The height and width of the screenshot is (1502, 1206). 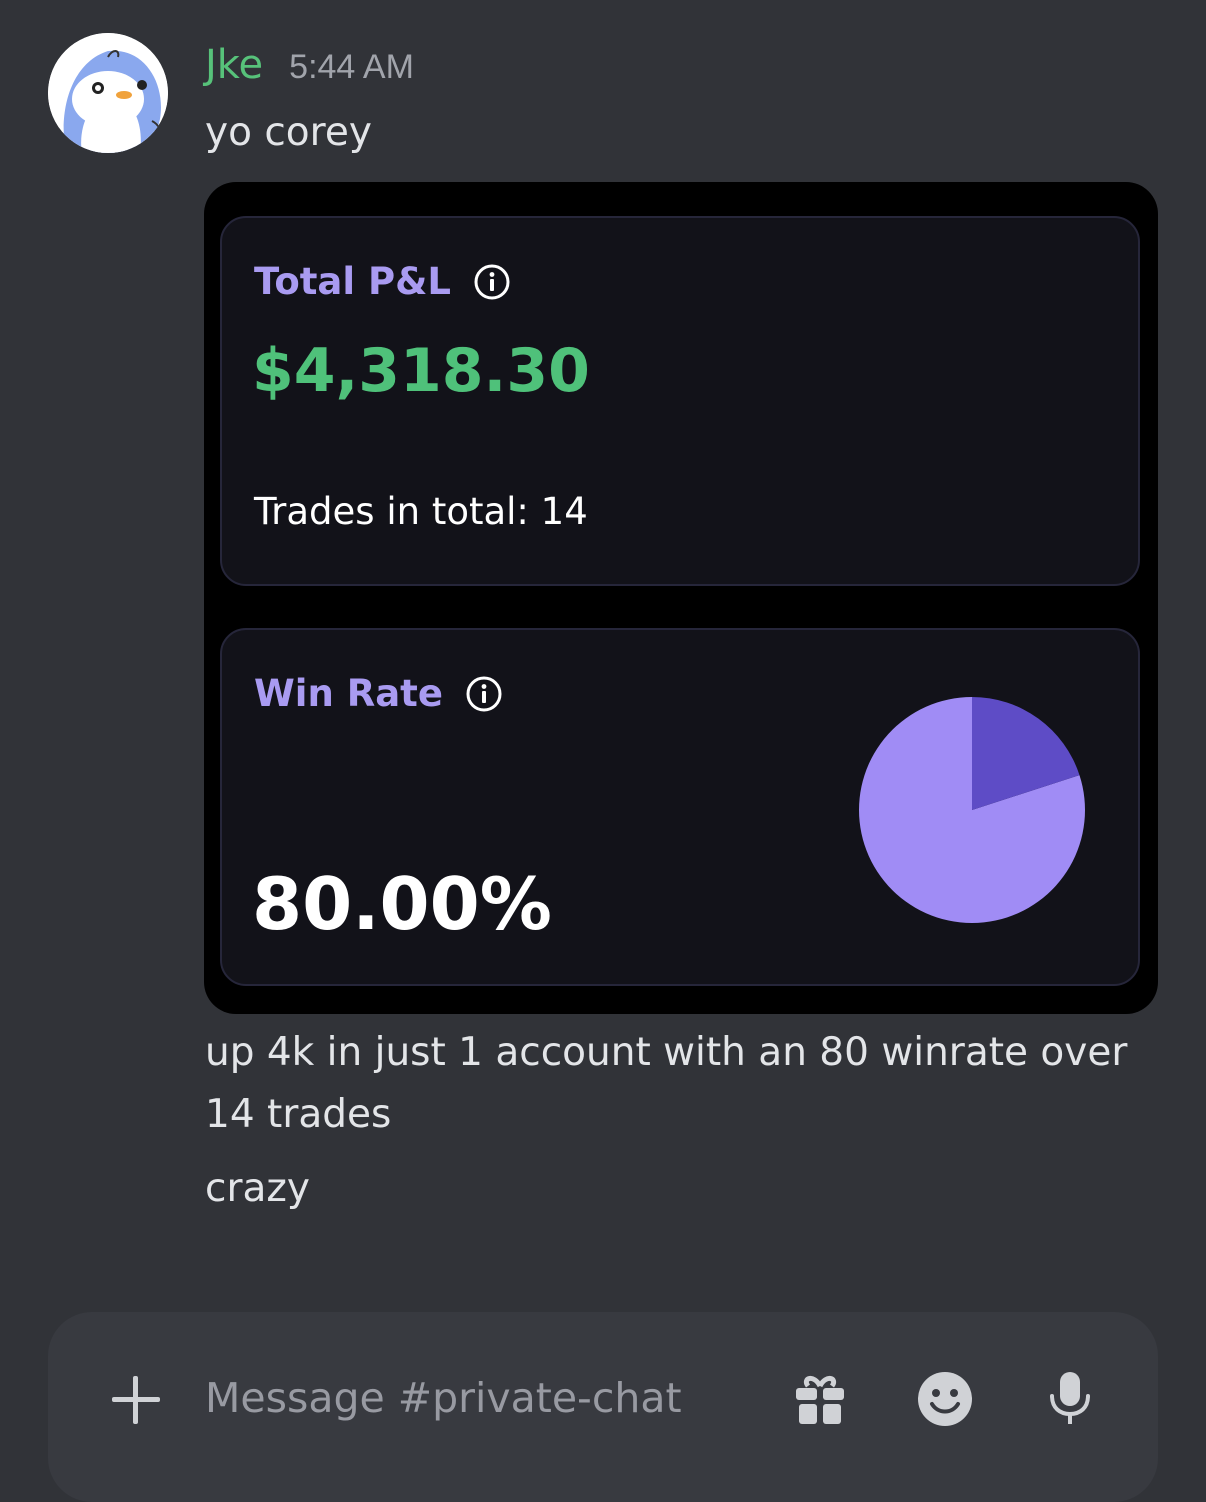 I want to click on winrate-label: Win Rate, so click(x=348, y=693).